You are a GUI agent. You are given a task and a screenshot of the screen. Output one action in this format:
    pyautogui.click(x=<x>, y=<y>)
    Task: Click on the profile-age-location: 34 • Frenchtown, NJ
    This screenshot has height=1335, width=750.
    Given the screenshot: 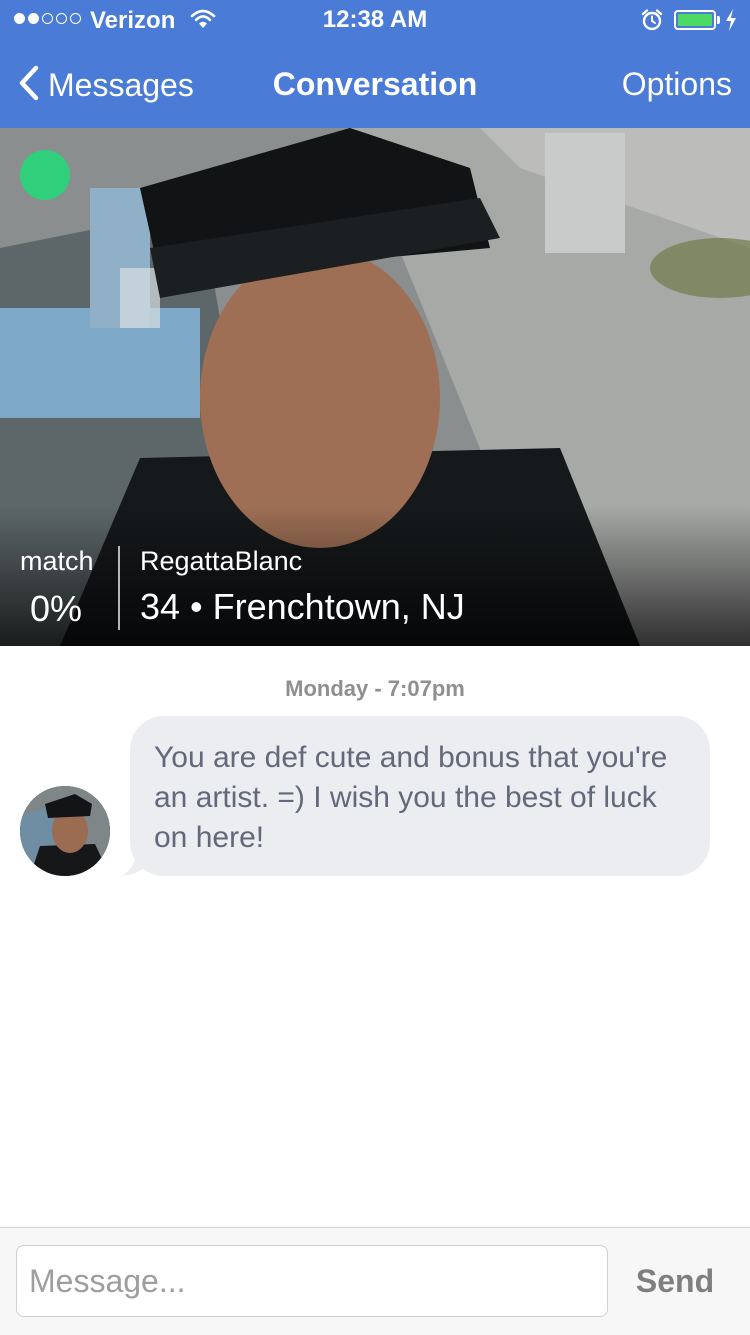 What is the action you would take?
    pyautogui.click(x=302, y=607)
    